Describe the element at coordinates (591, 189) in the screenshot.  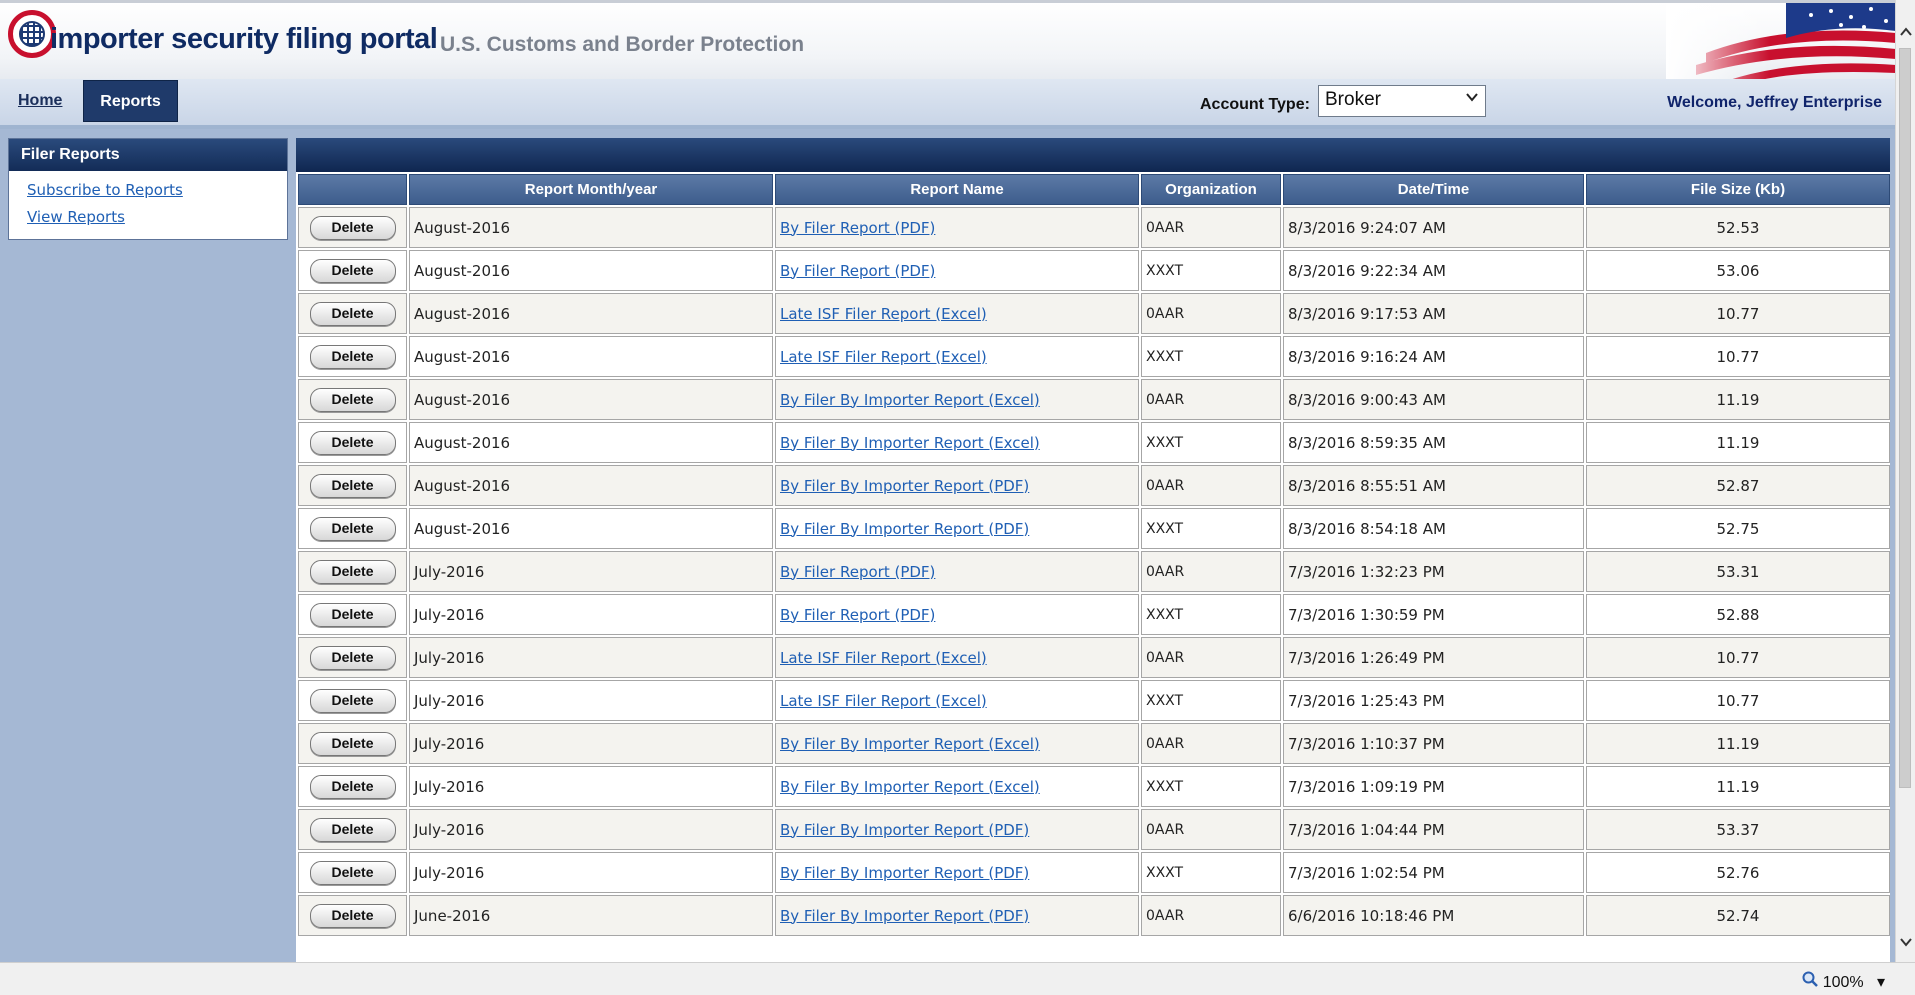
I see `column-header-month: Report Month/year` at that location.